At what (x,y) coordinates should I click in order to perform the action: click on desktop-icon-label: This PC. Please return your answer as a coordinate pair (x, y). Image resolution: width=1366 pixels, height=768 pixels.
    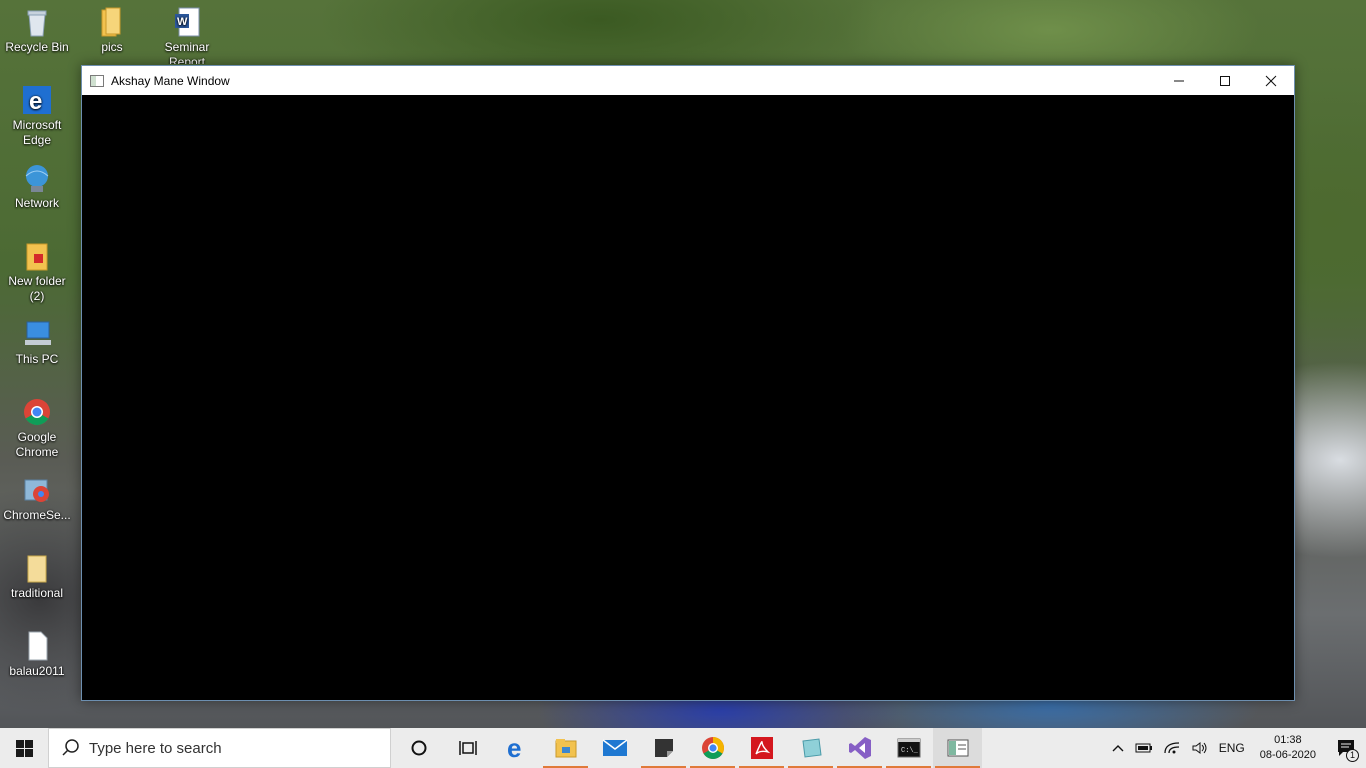
    Looking at the image, I should click on (37, 359).